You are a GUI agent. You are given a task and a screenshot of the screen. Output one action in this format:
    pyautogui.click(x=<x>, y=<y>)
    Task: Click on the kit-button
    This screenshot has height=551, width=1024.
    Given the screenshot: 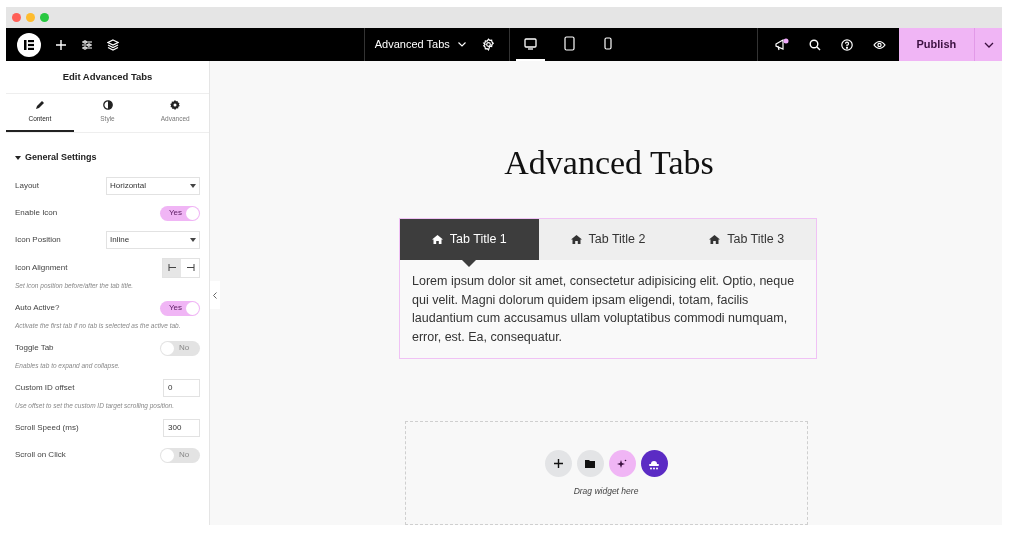 What is the action you would take?
    pyautogui.click(x=654, y=463)
    